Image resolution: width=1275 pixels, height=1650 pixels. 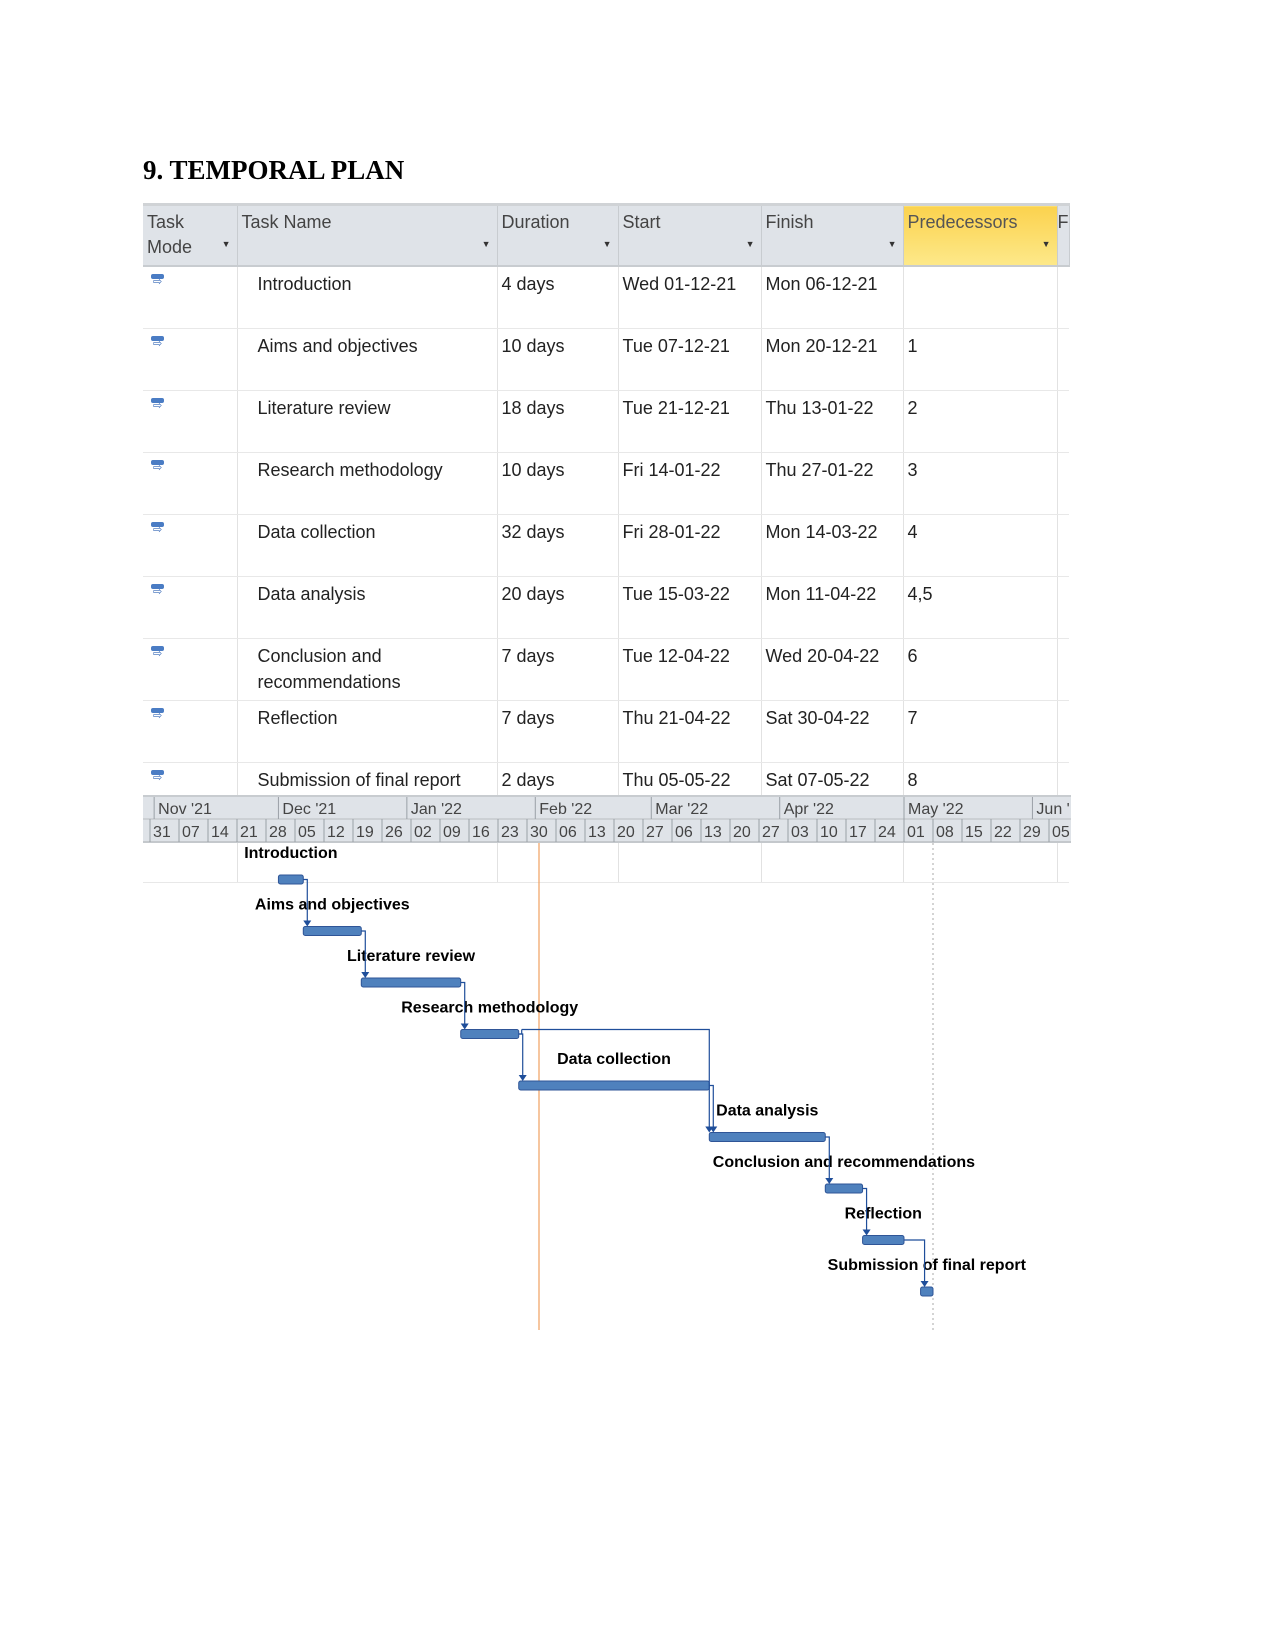 What do you see at coordinates (367, 483) in the screenshot?
I see `task-name-cell: Research methodology` at bounding box center [367, 483].